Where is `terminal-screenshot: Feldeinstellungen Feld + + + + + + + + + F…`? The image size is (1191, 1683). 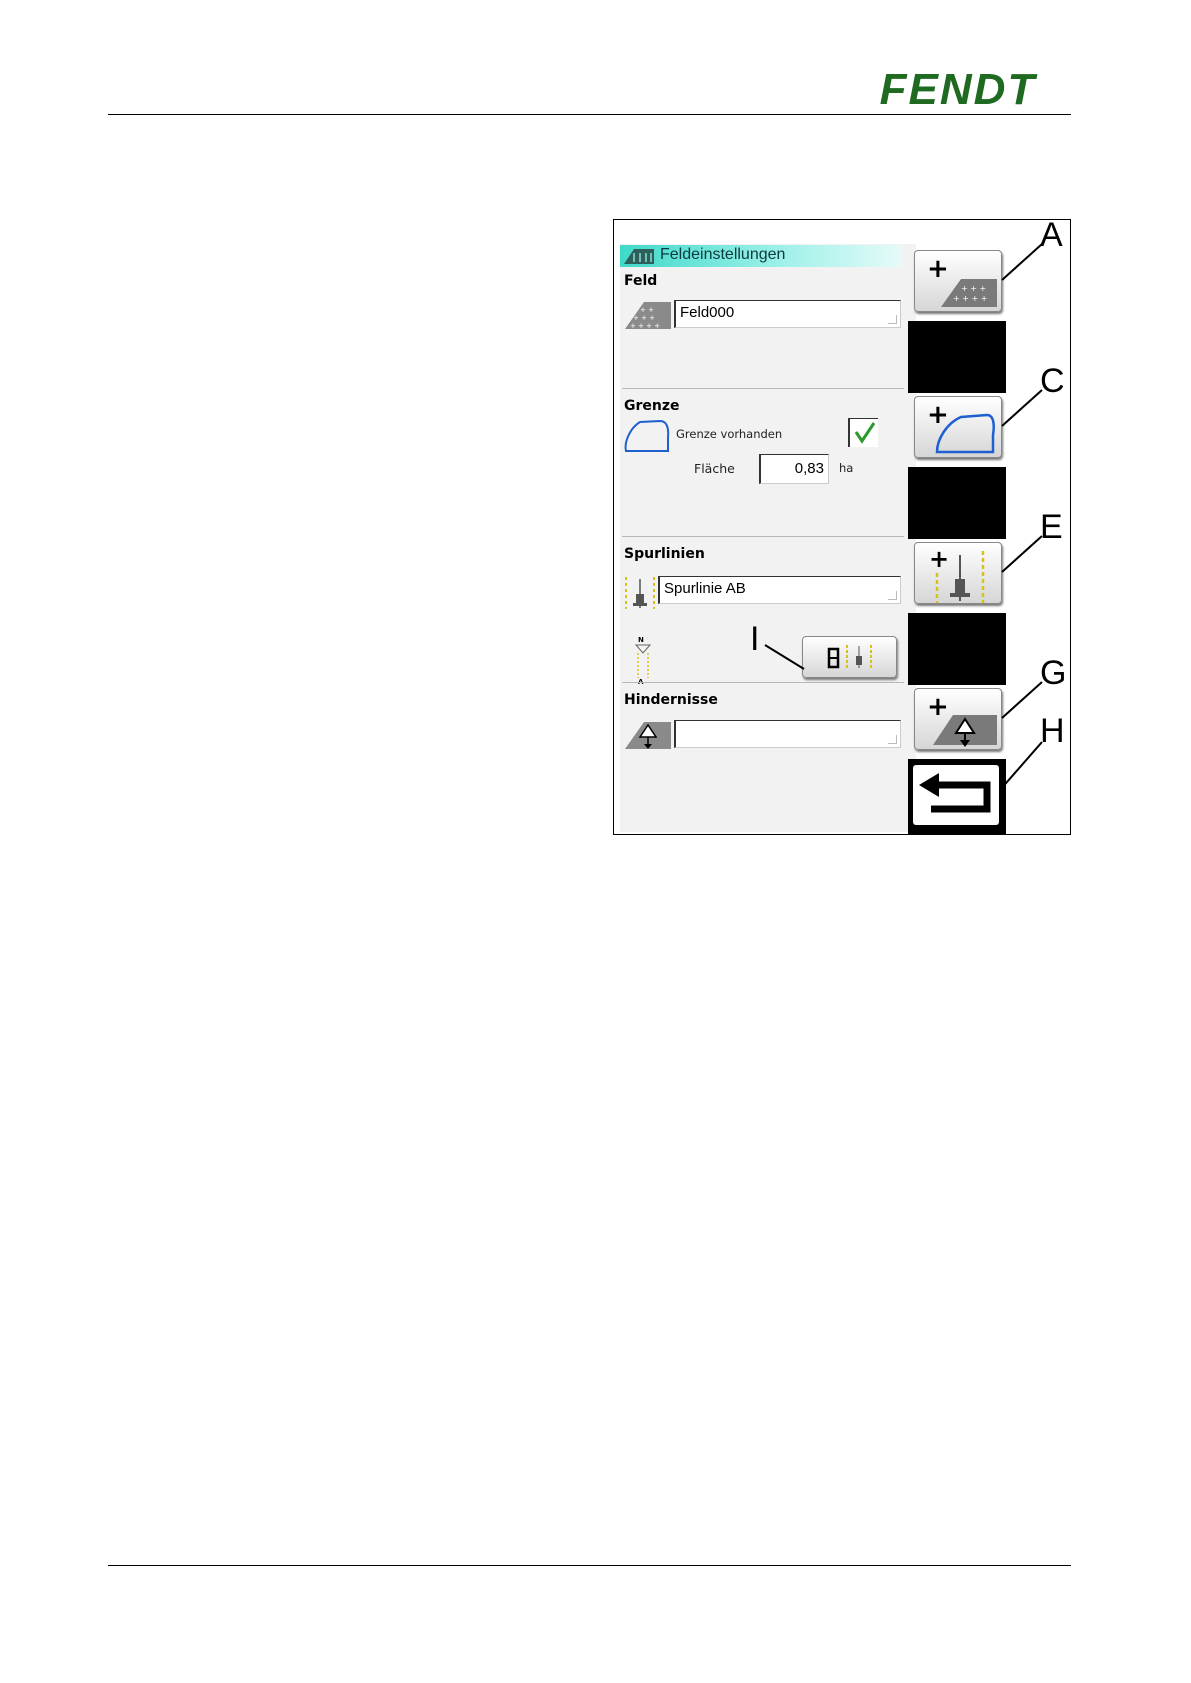 terminal-screenshot: Feldeinstellungen Feld + + + + + + + + + F… is located at coordinates (842, 526).